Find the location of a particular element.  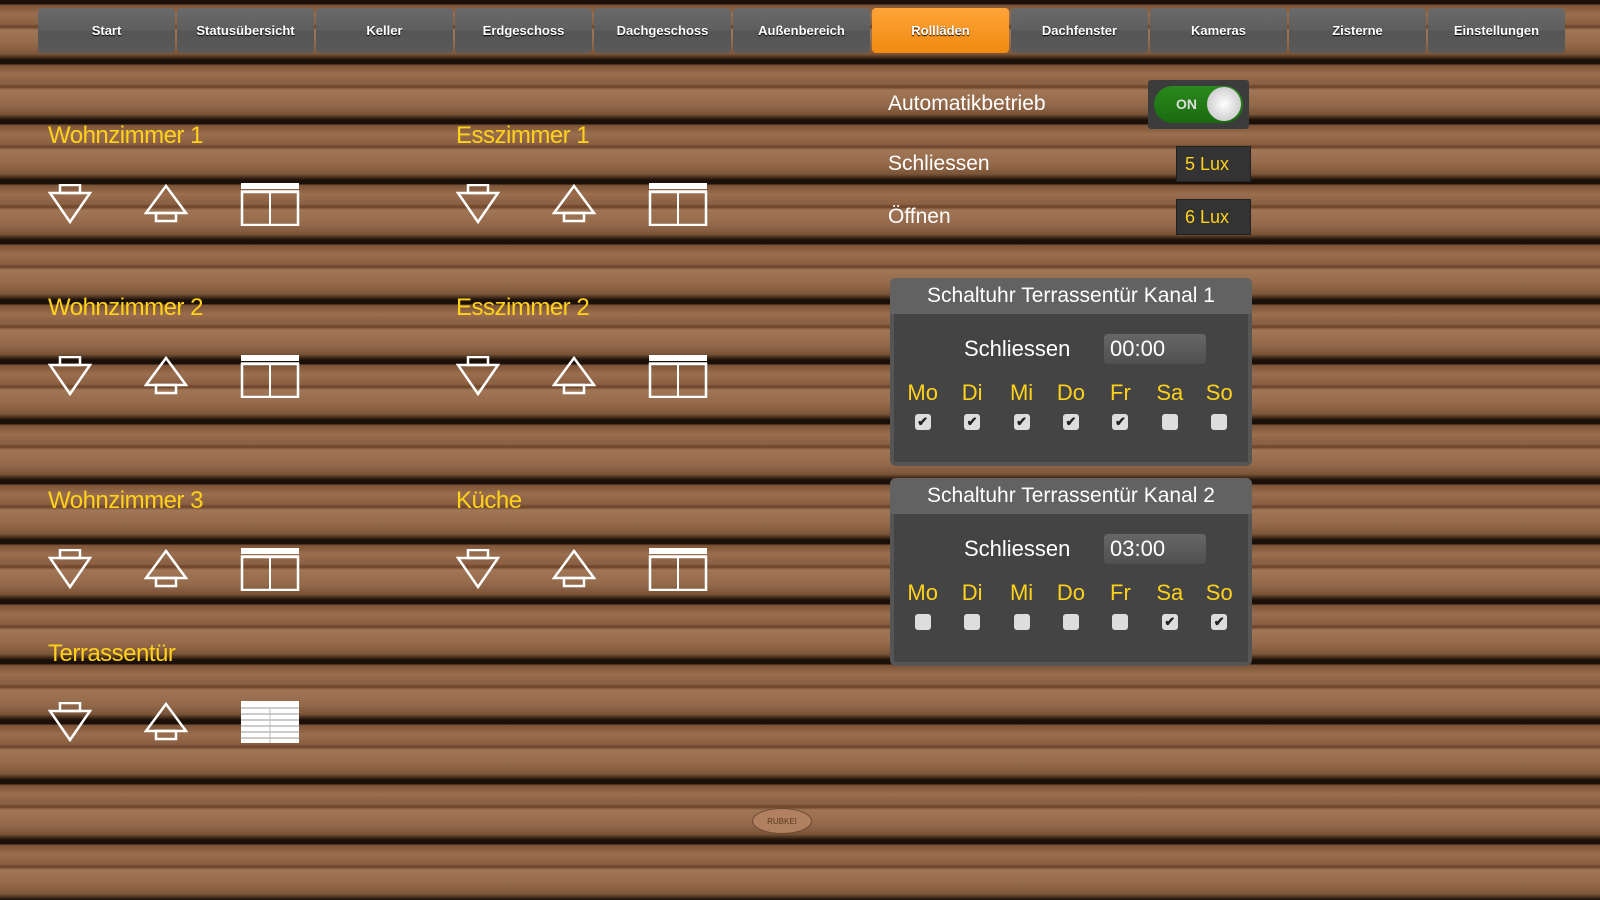

tab-2: Keller is located at coordinates (384, 30).